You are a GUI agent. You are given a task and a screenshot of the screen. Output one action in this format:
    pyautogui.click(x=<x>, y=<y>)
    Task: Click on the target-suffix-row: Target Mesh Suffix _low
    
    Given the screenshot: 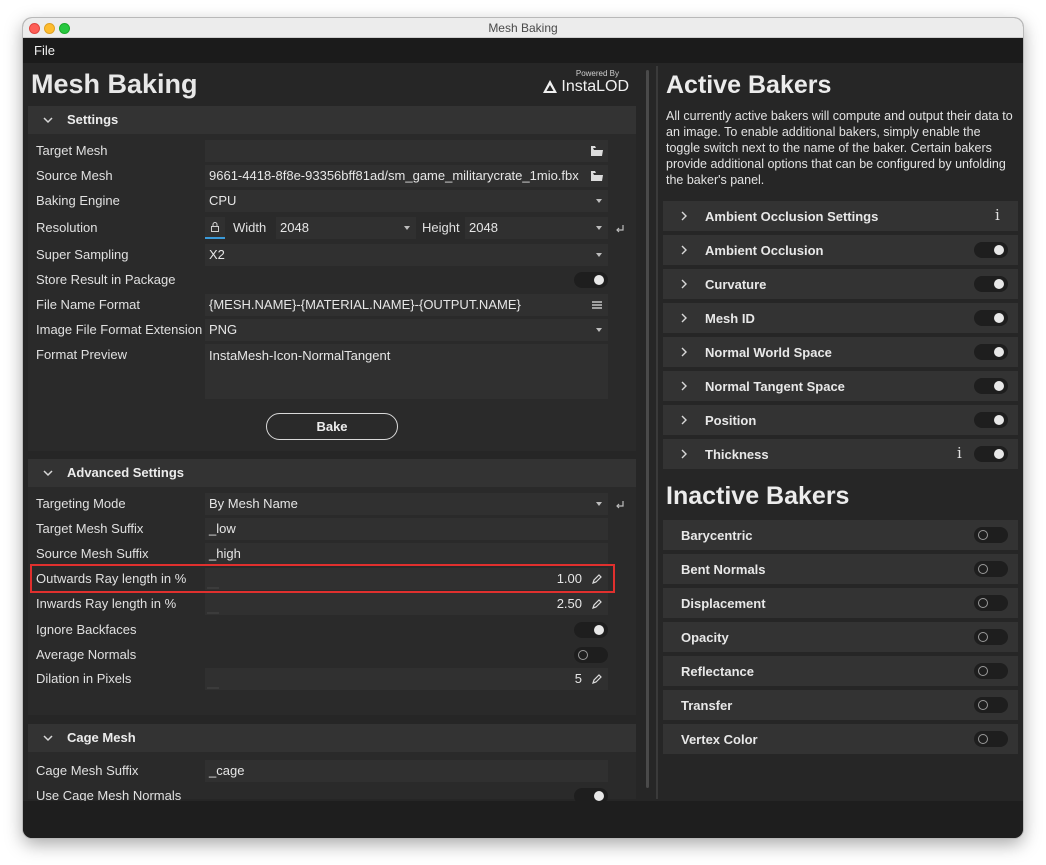 What is the action you would take?
    pyautogui.click(x=332, y=529)
    